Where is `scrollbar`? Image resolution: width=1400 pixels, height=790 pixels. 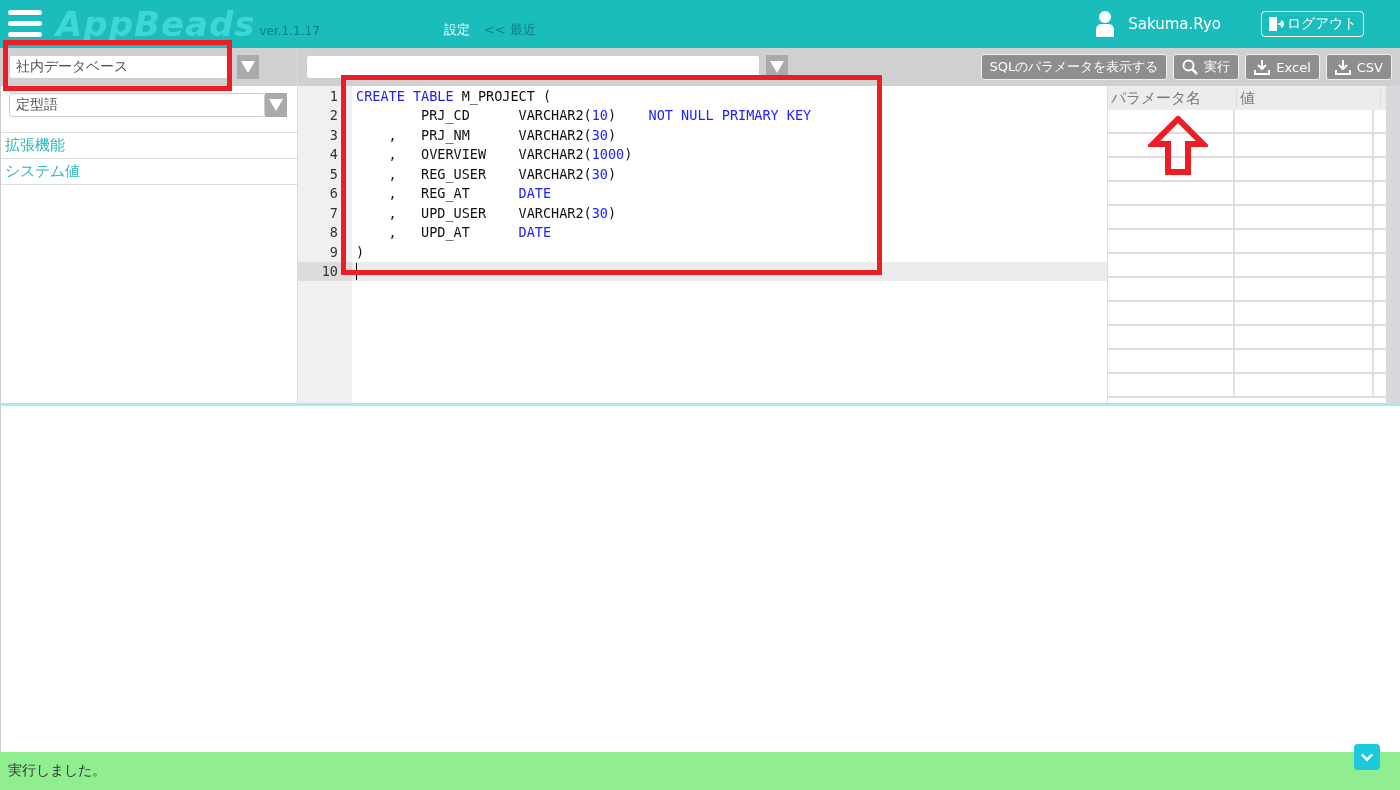
scrollbar is located at coordinates (1393, 244).